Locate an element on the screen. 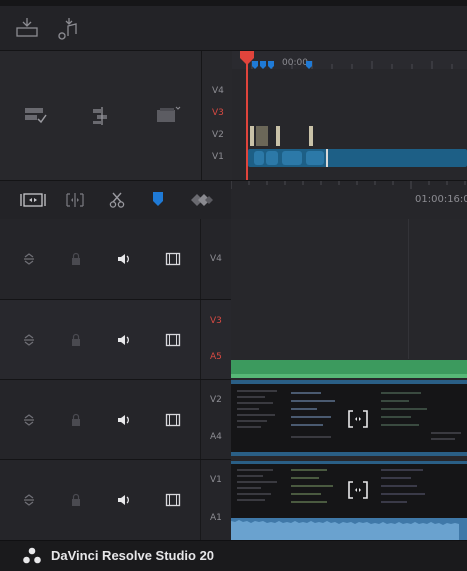 This screenshot has width=467, height=571. track-label-v1: V1 is located at coordinates (216, 480).